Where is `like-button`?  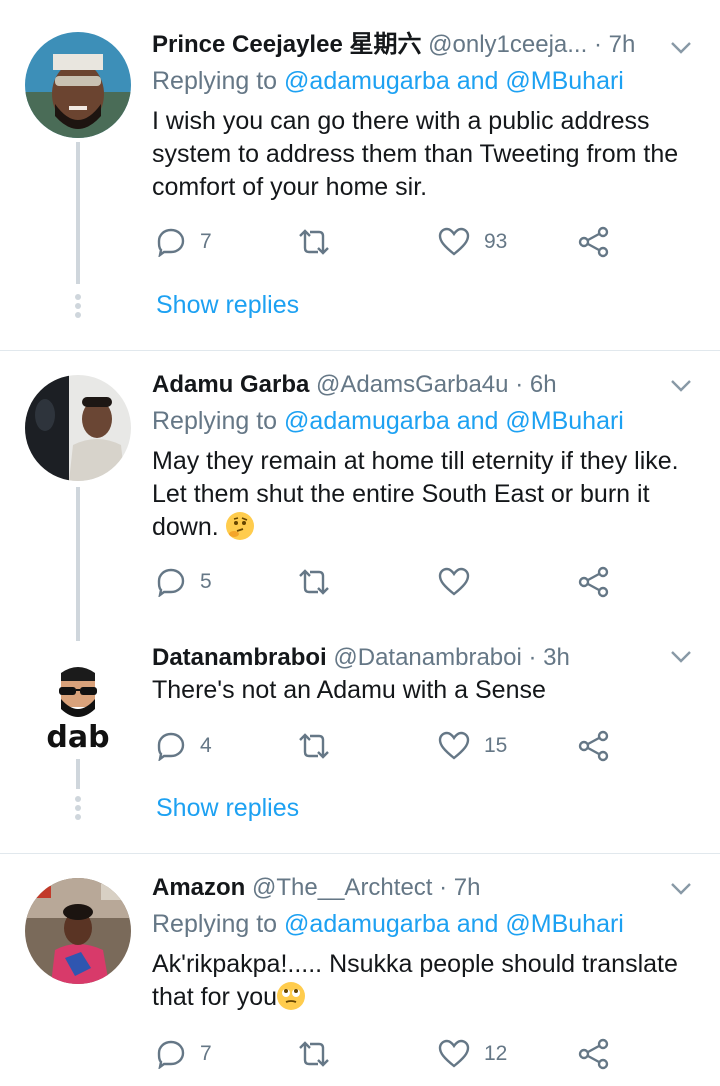
like-button is located at coordinates (461, 582).